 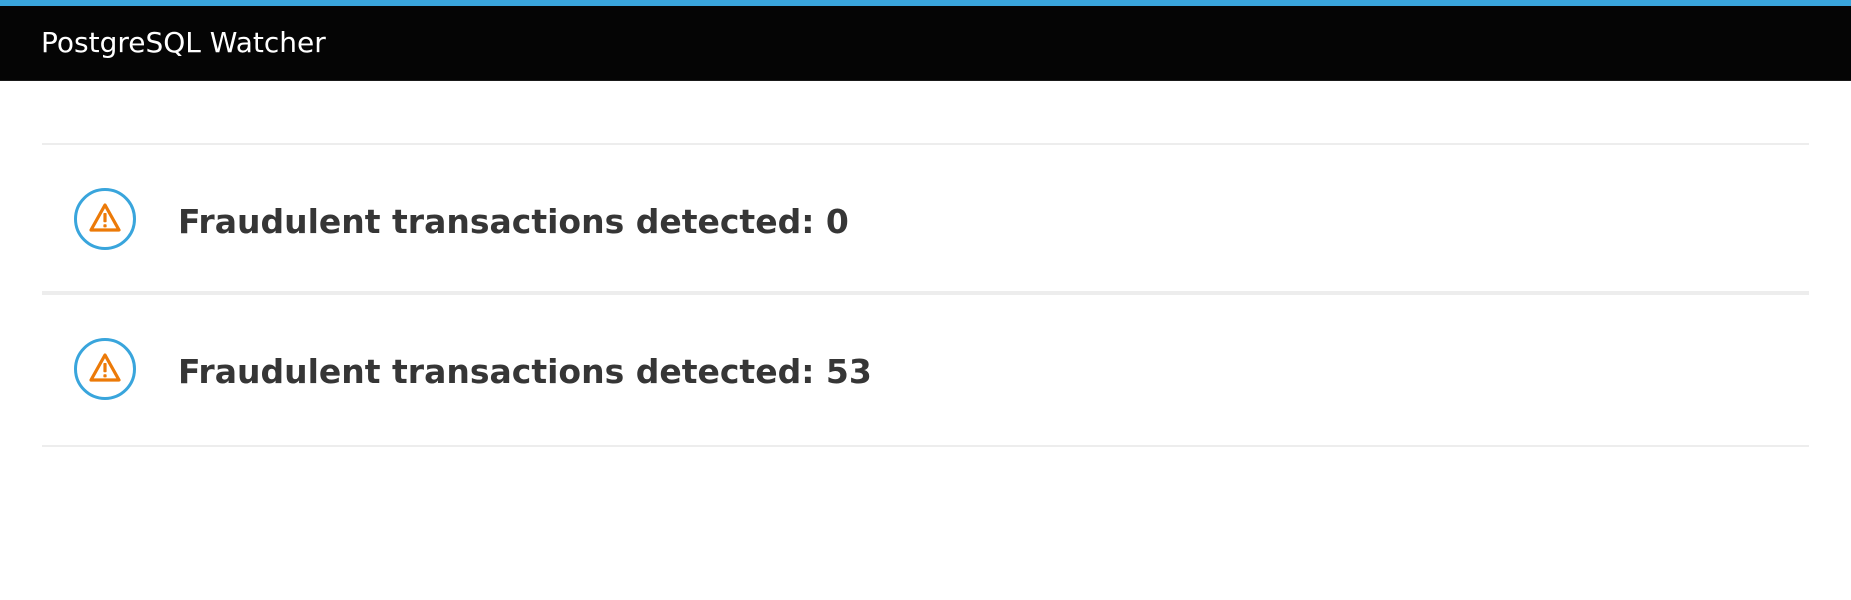 I want to click on app-title: PostgreSQL Watcher, so click(x=183, y=43).